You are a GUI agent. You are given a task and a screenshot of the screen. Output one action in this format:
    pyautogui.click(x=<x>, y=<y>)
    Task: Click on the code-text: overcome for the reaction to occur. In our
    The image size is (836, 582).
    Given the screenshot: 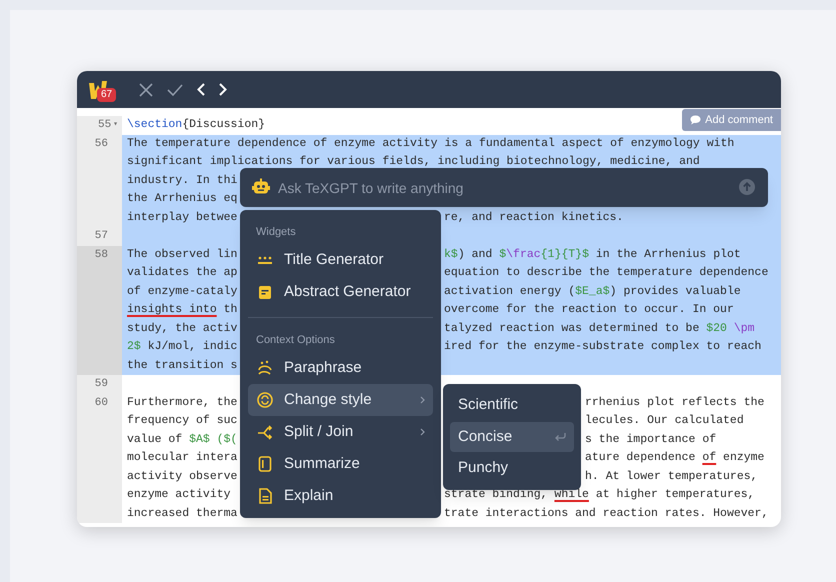 What is the action you would take?
    pyautogui.click(x=589, y=310)
    